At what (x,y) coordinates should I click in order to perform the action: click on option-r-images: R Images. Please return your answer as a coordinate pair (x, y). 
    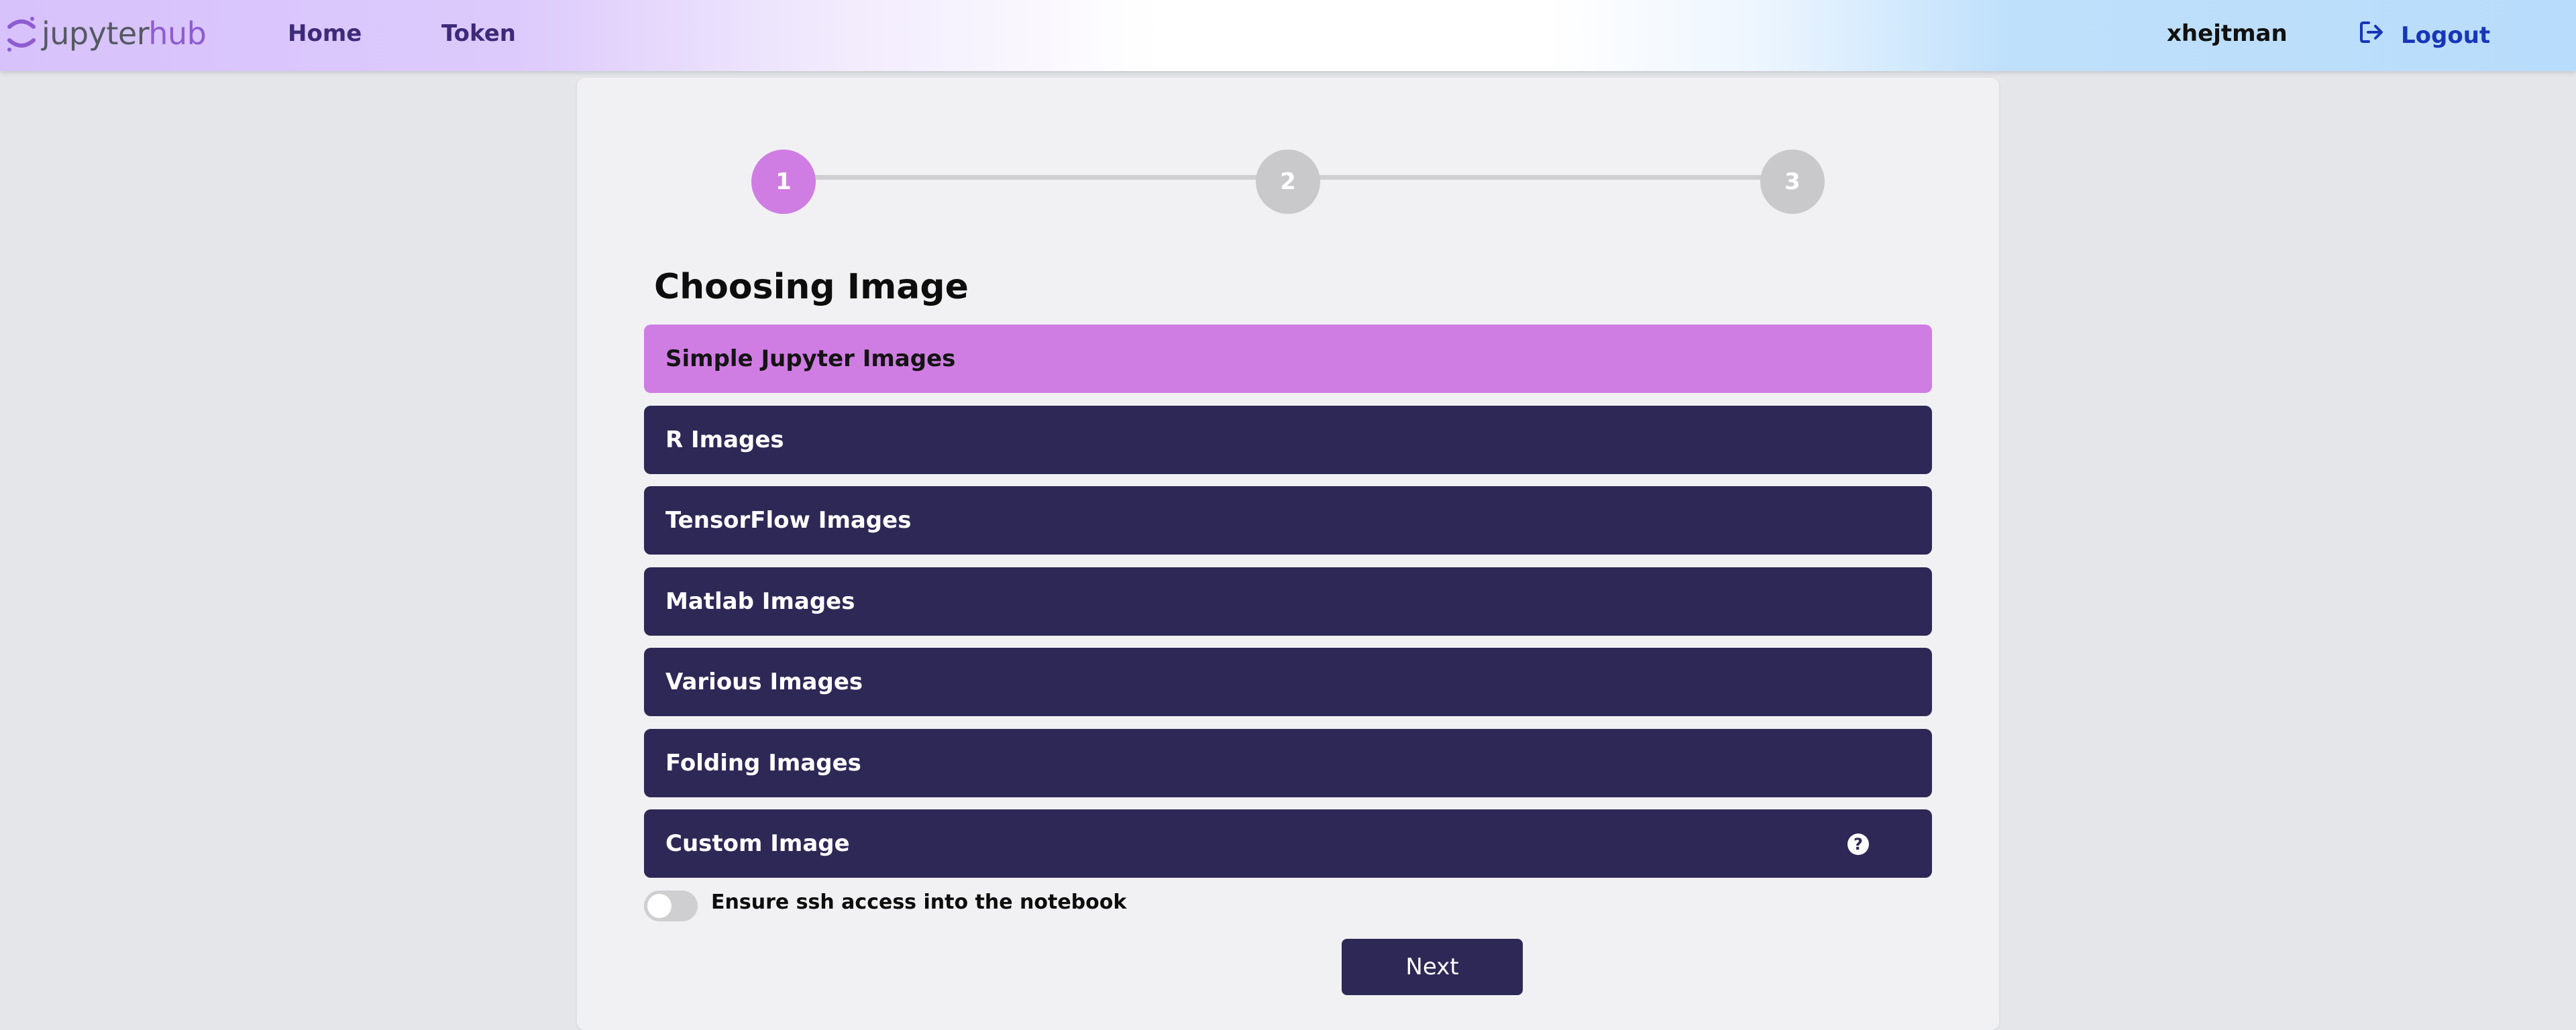
    Looking at the image, I should click on (1288, 440).